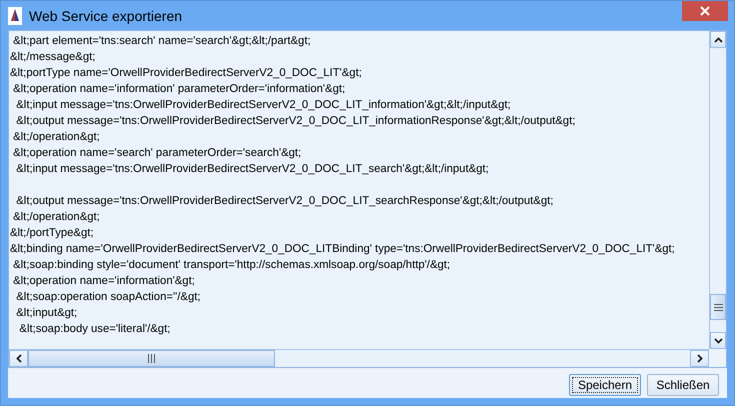  I want to click on code-line: &lt;input&gt;, so click(46, 313).